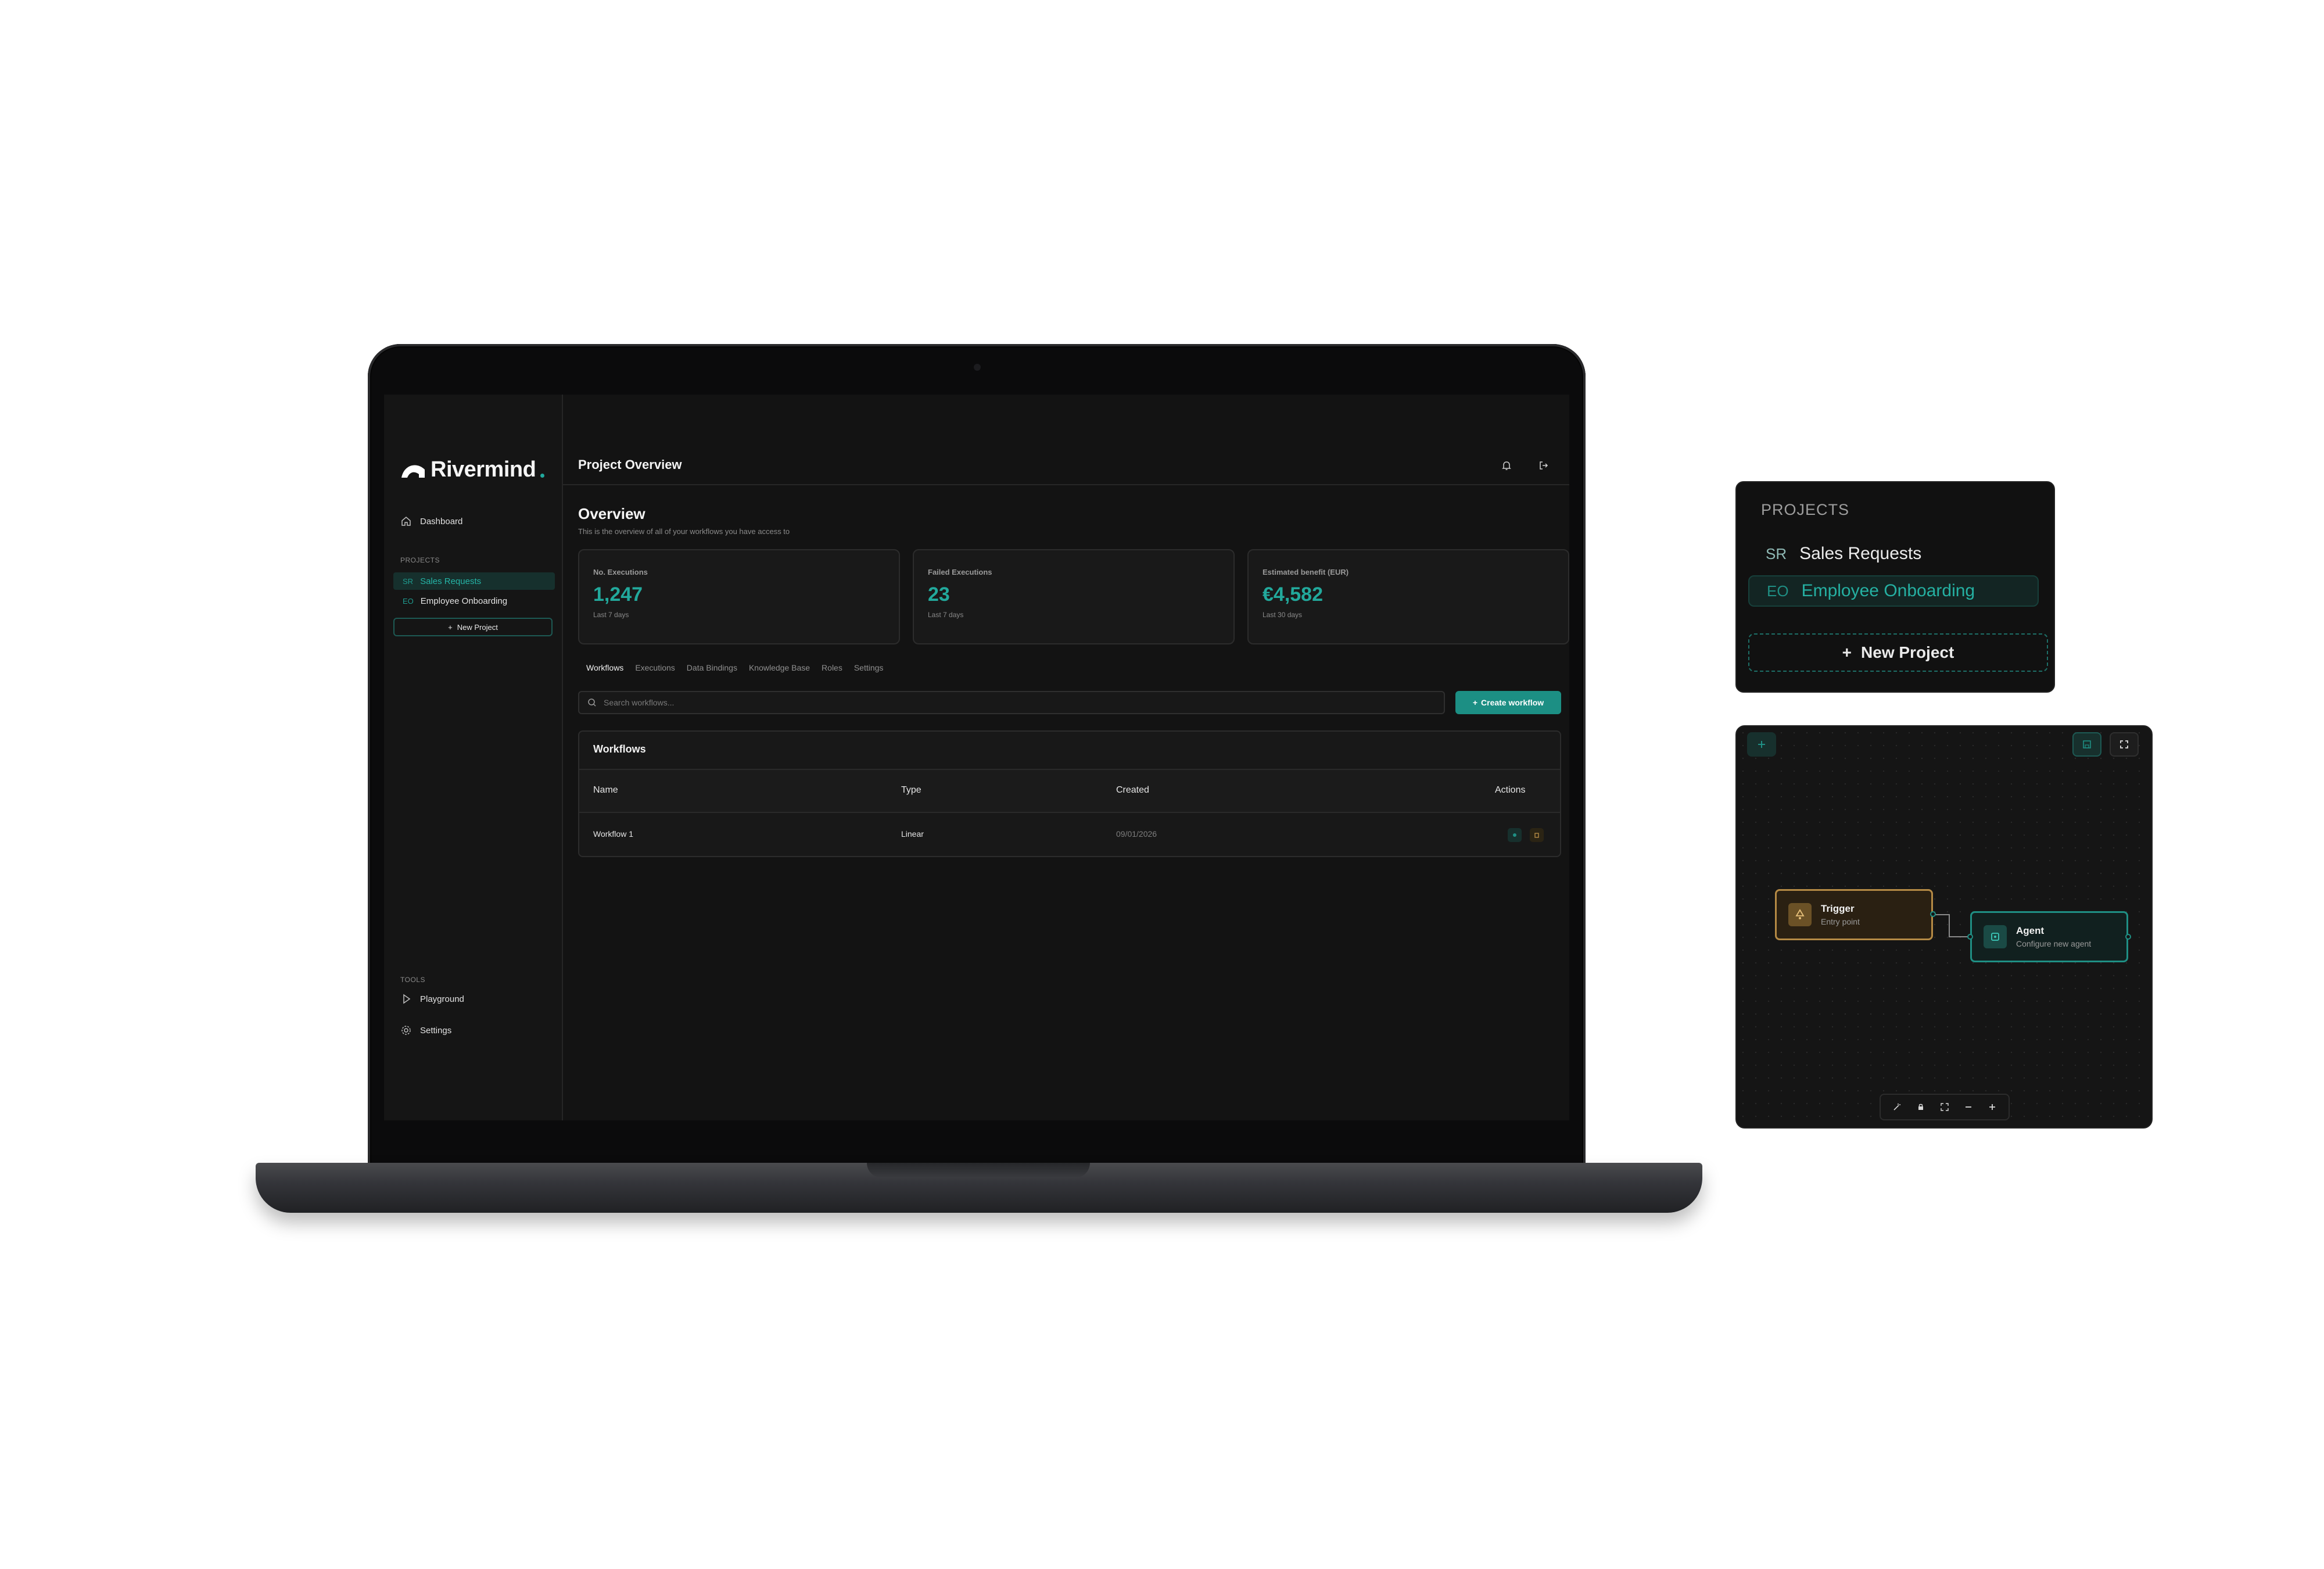 This screenshot has height=1569, width=2324. I want to click on tab-settings: Settings, so click(869, 667).